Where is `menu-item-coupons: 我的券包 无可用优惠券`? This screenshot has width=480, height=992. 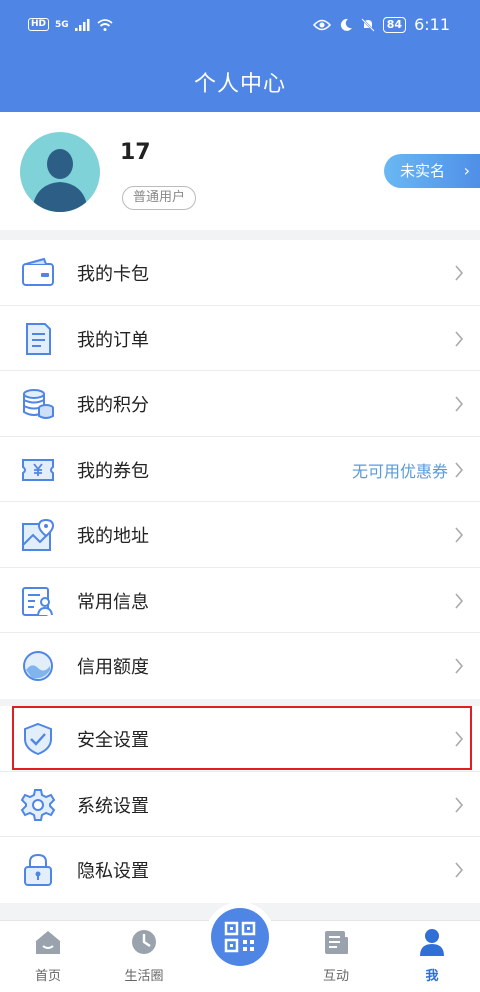 menu-item-coupons: 我的券包 无可用优惠券 is located at coordinates (240, 469).